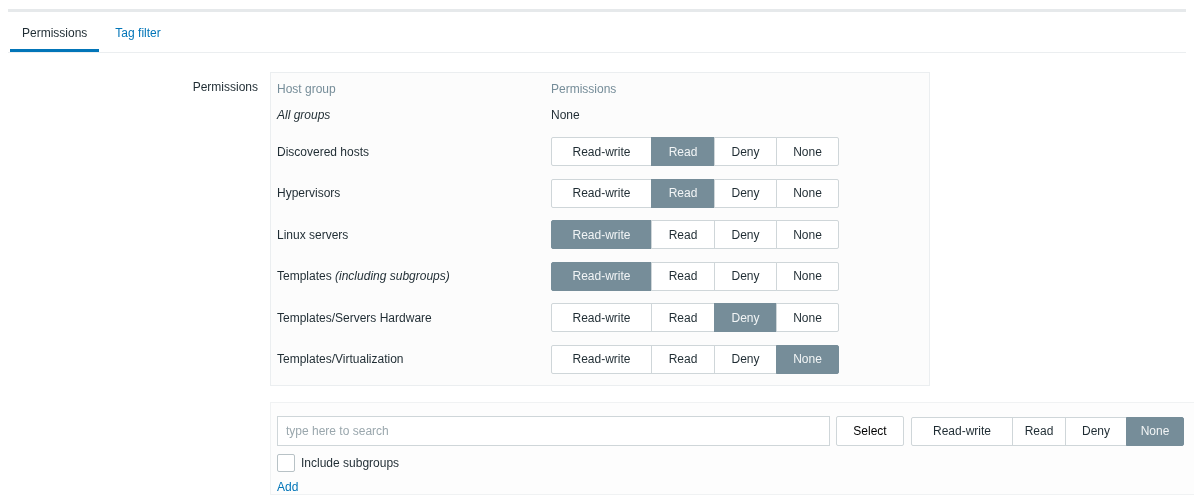 The width and height of the screenshot is (1194, 504). Describe the element at coordinates (870, 431) in the screenshot. I see `select-button: Select` at that location.